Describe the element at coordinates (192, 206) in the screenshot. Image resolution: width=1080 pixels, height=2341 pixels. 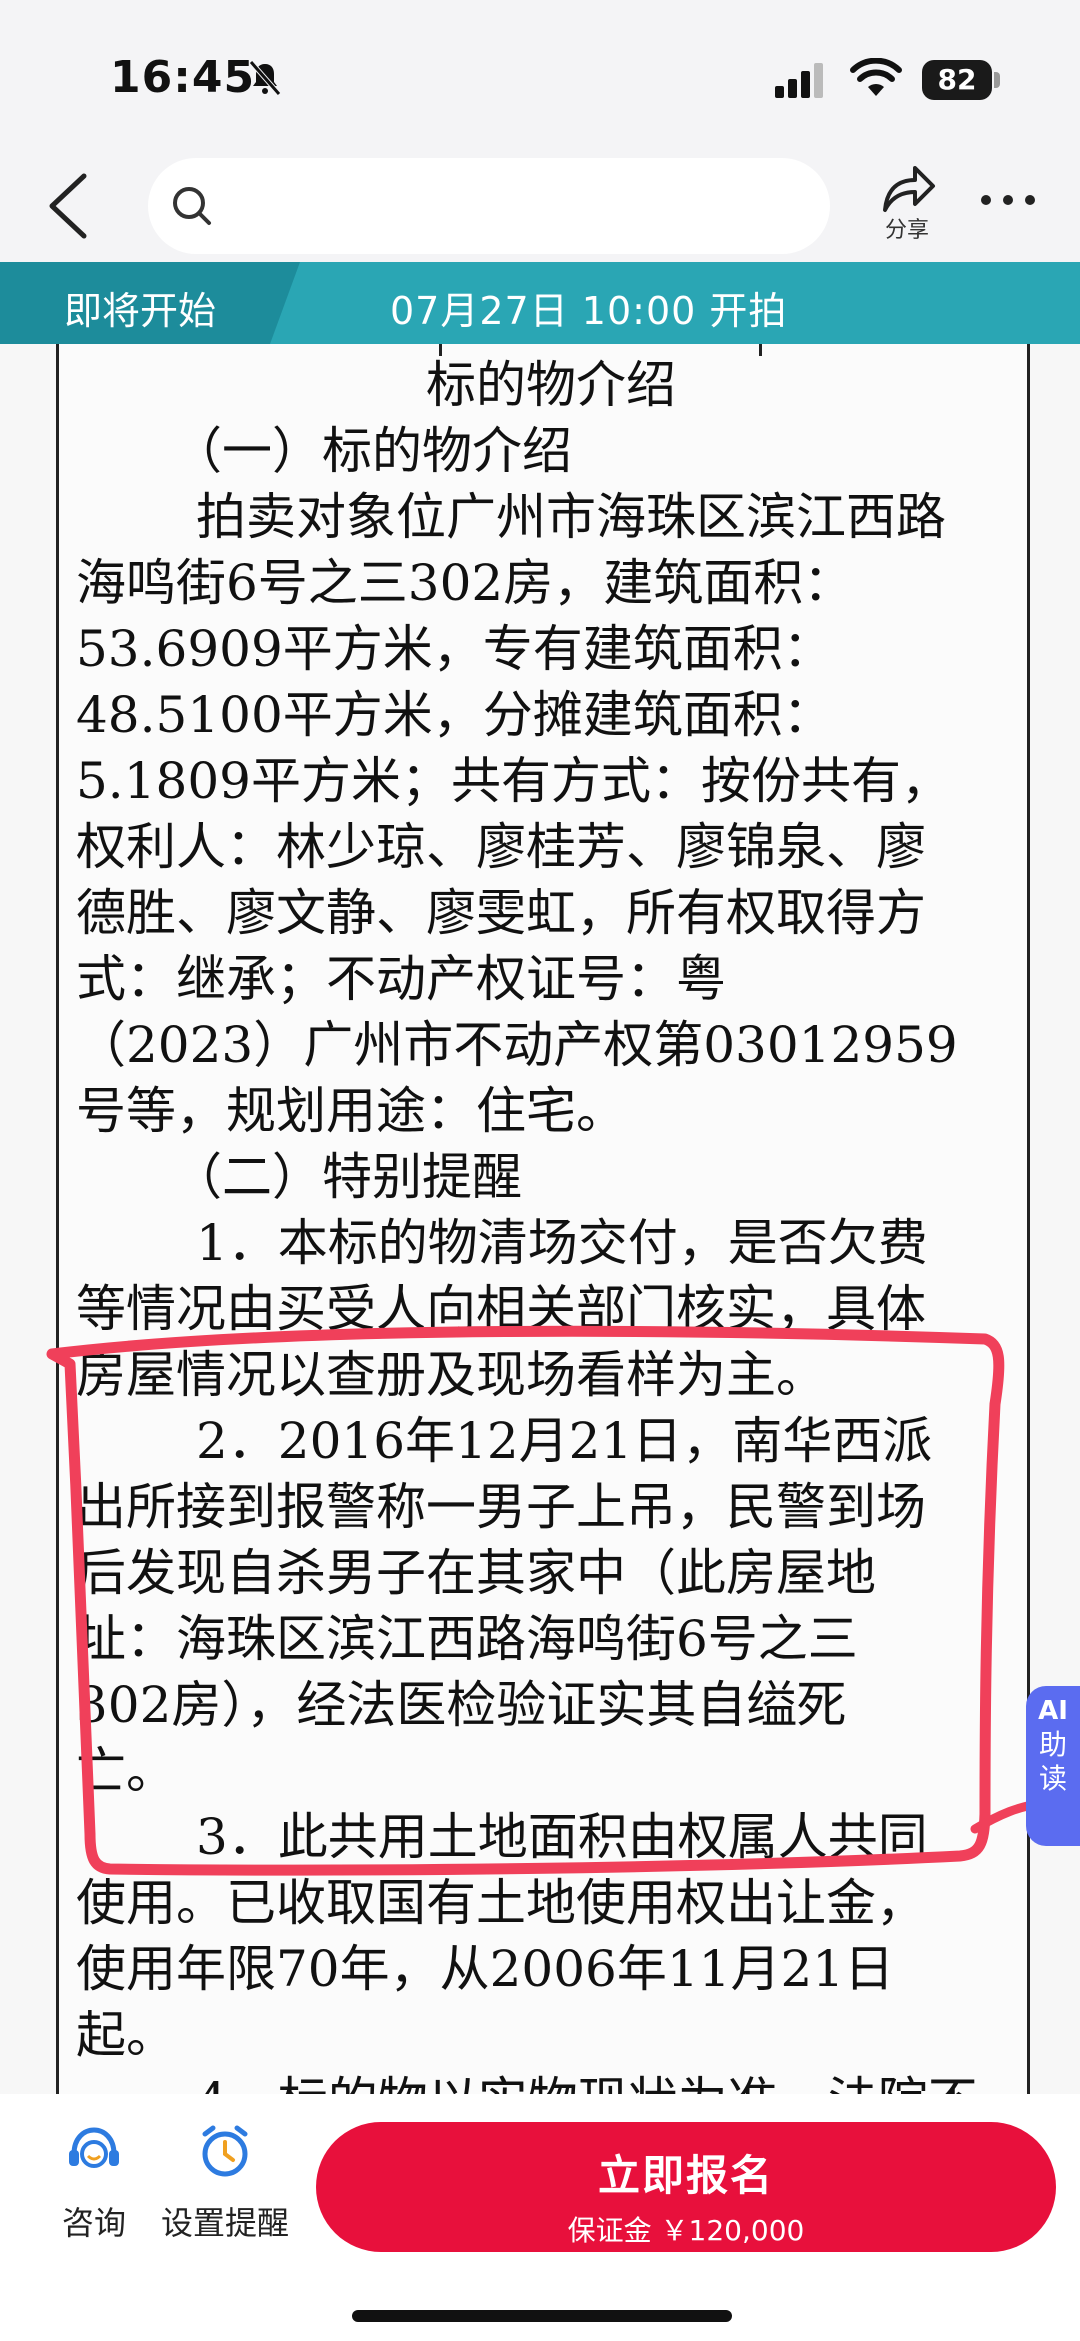
I see `search-icon` at that location.